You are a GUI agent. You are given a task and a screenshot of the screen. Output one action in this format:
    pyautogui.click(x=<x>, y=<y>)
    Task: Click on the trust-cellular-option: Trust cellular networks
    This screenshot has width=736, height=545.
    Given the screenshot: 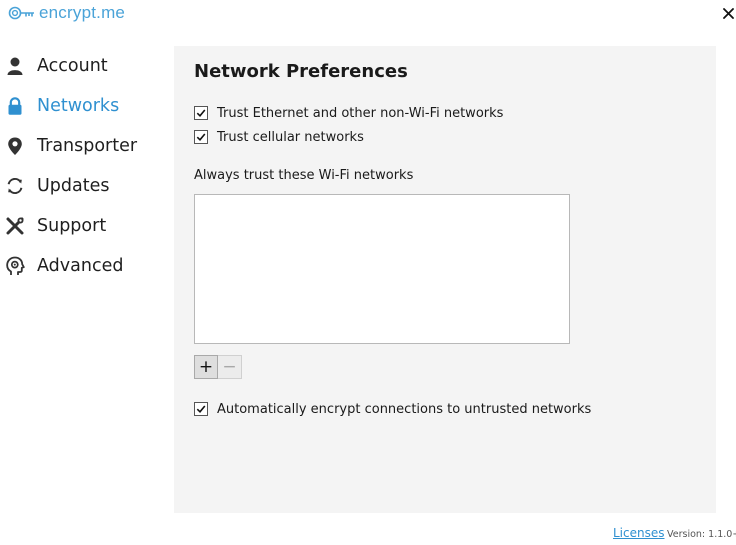 What is the action you would take?
    pyautogui.click(x=279, y=137)
    